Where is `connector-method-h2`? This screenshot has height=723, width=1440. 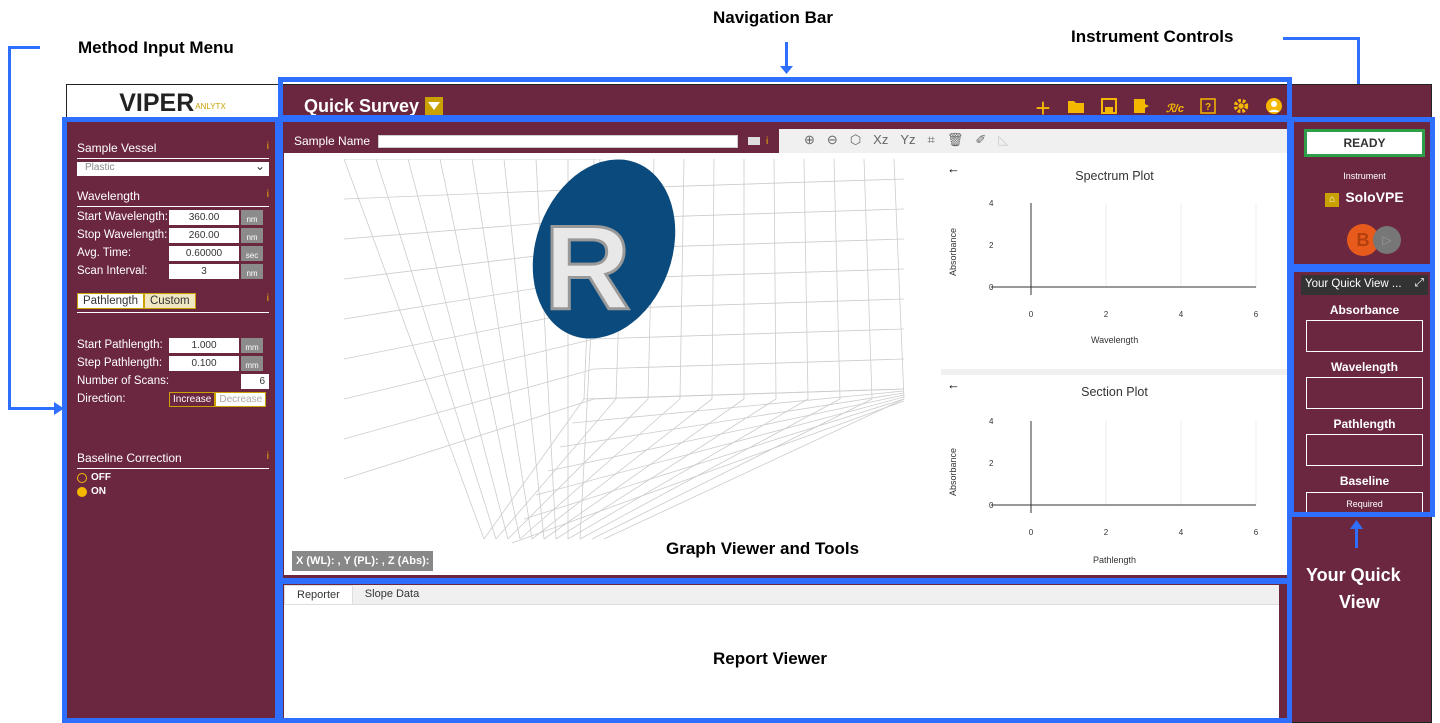
connector-method-h2 is located at coordinates (33, 408).